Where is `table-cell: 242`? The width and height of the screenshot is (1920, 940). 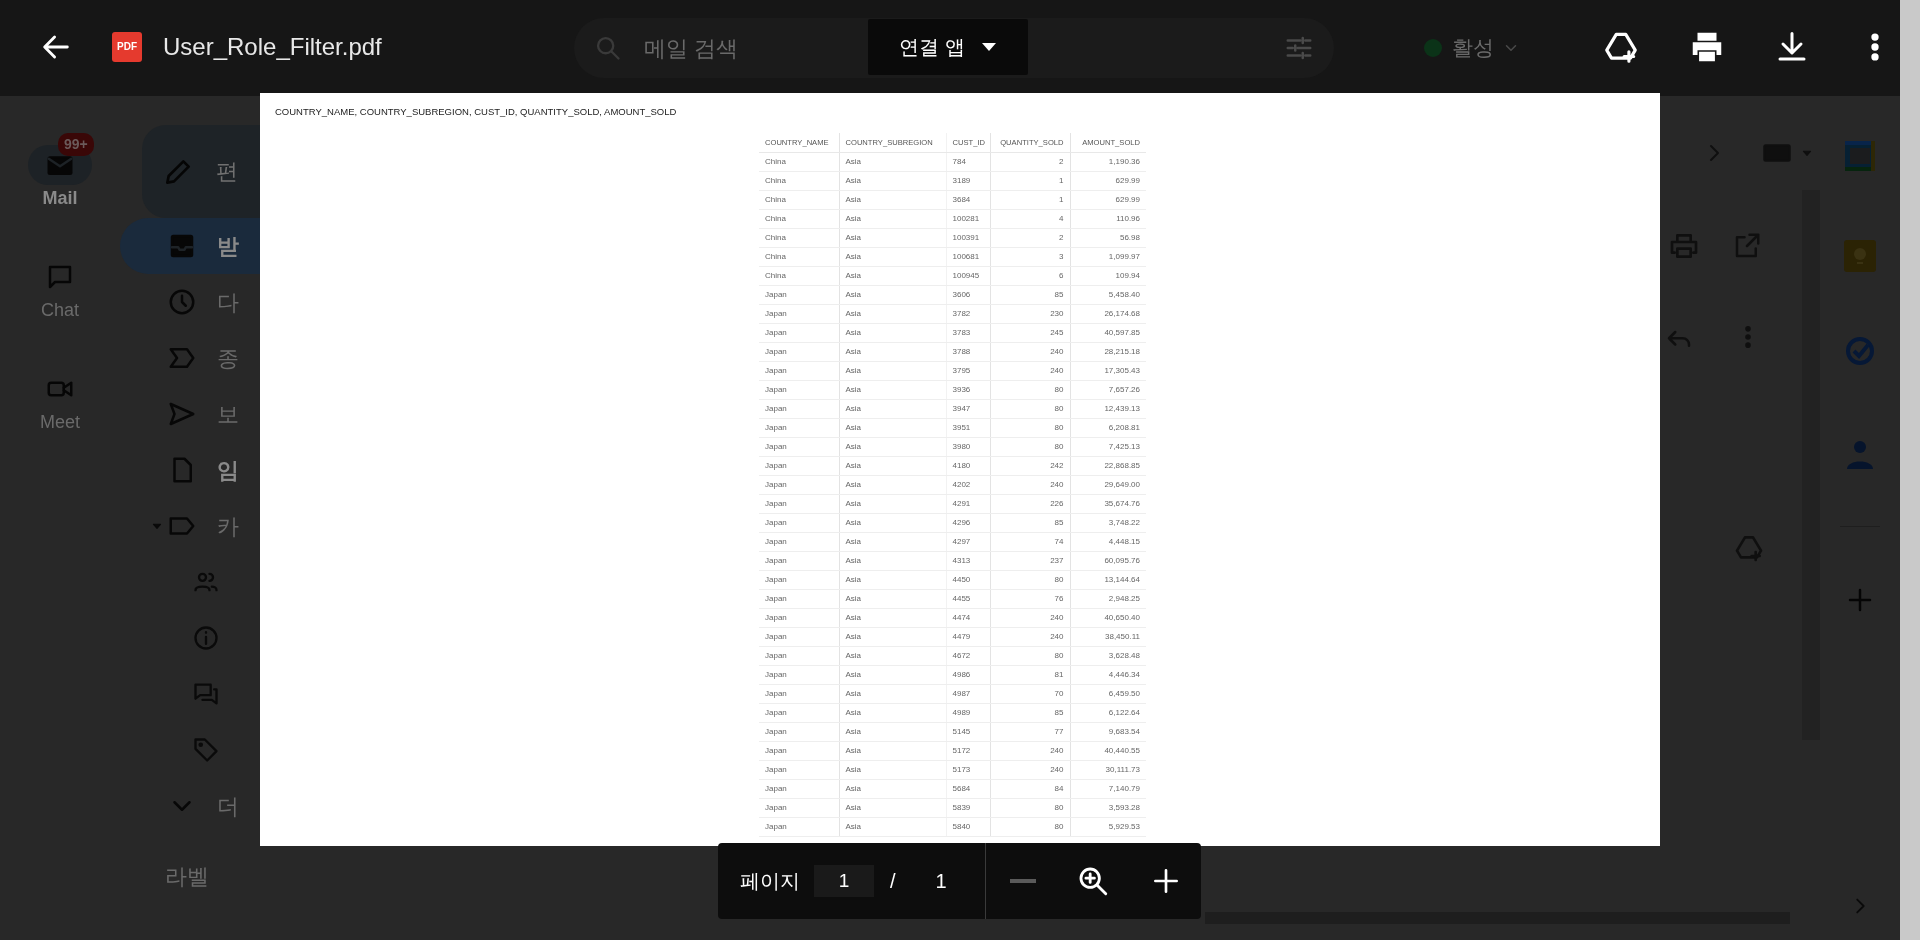
table-cell: 242 is located at coordinates (1030, 466).